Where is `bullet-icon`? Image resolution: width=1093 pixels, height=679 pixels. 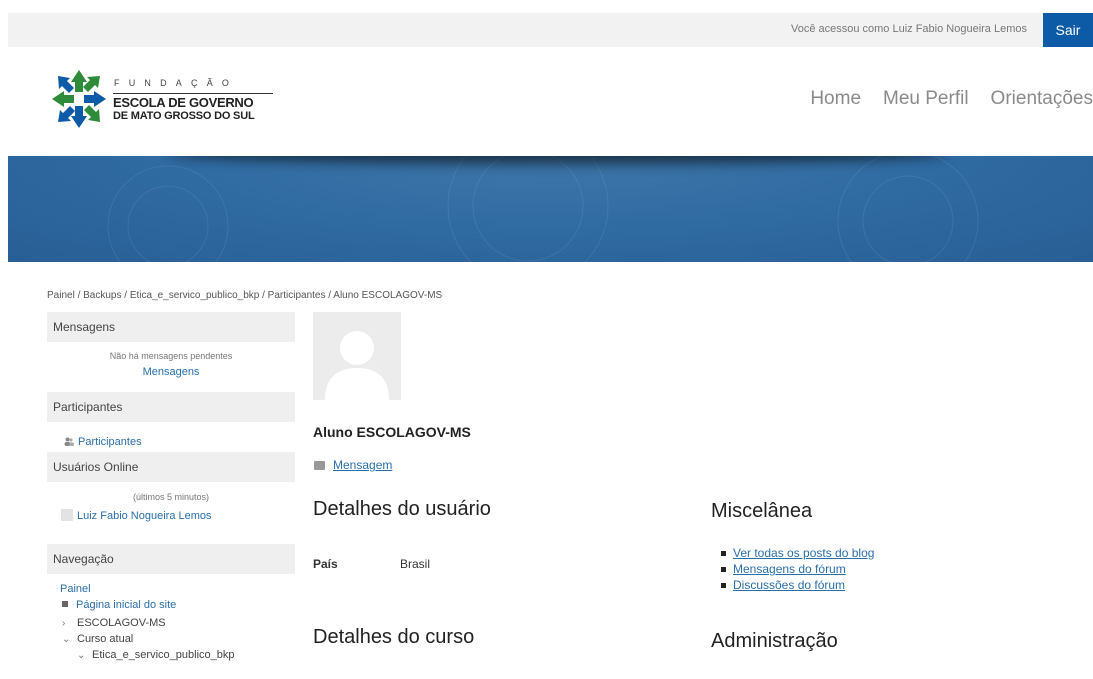 bullet-icon is located at coordinates (65, 604).